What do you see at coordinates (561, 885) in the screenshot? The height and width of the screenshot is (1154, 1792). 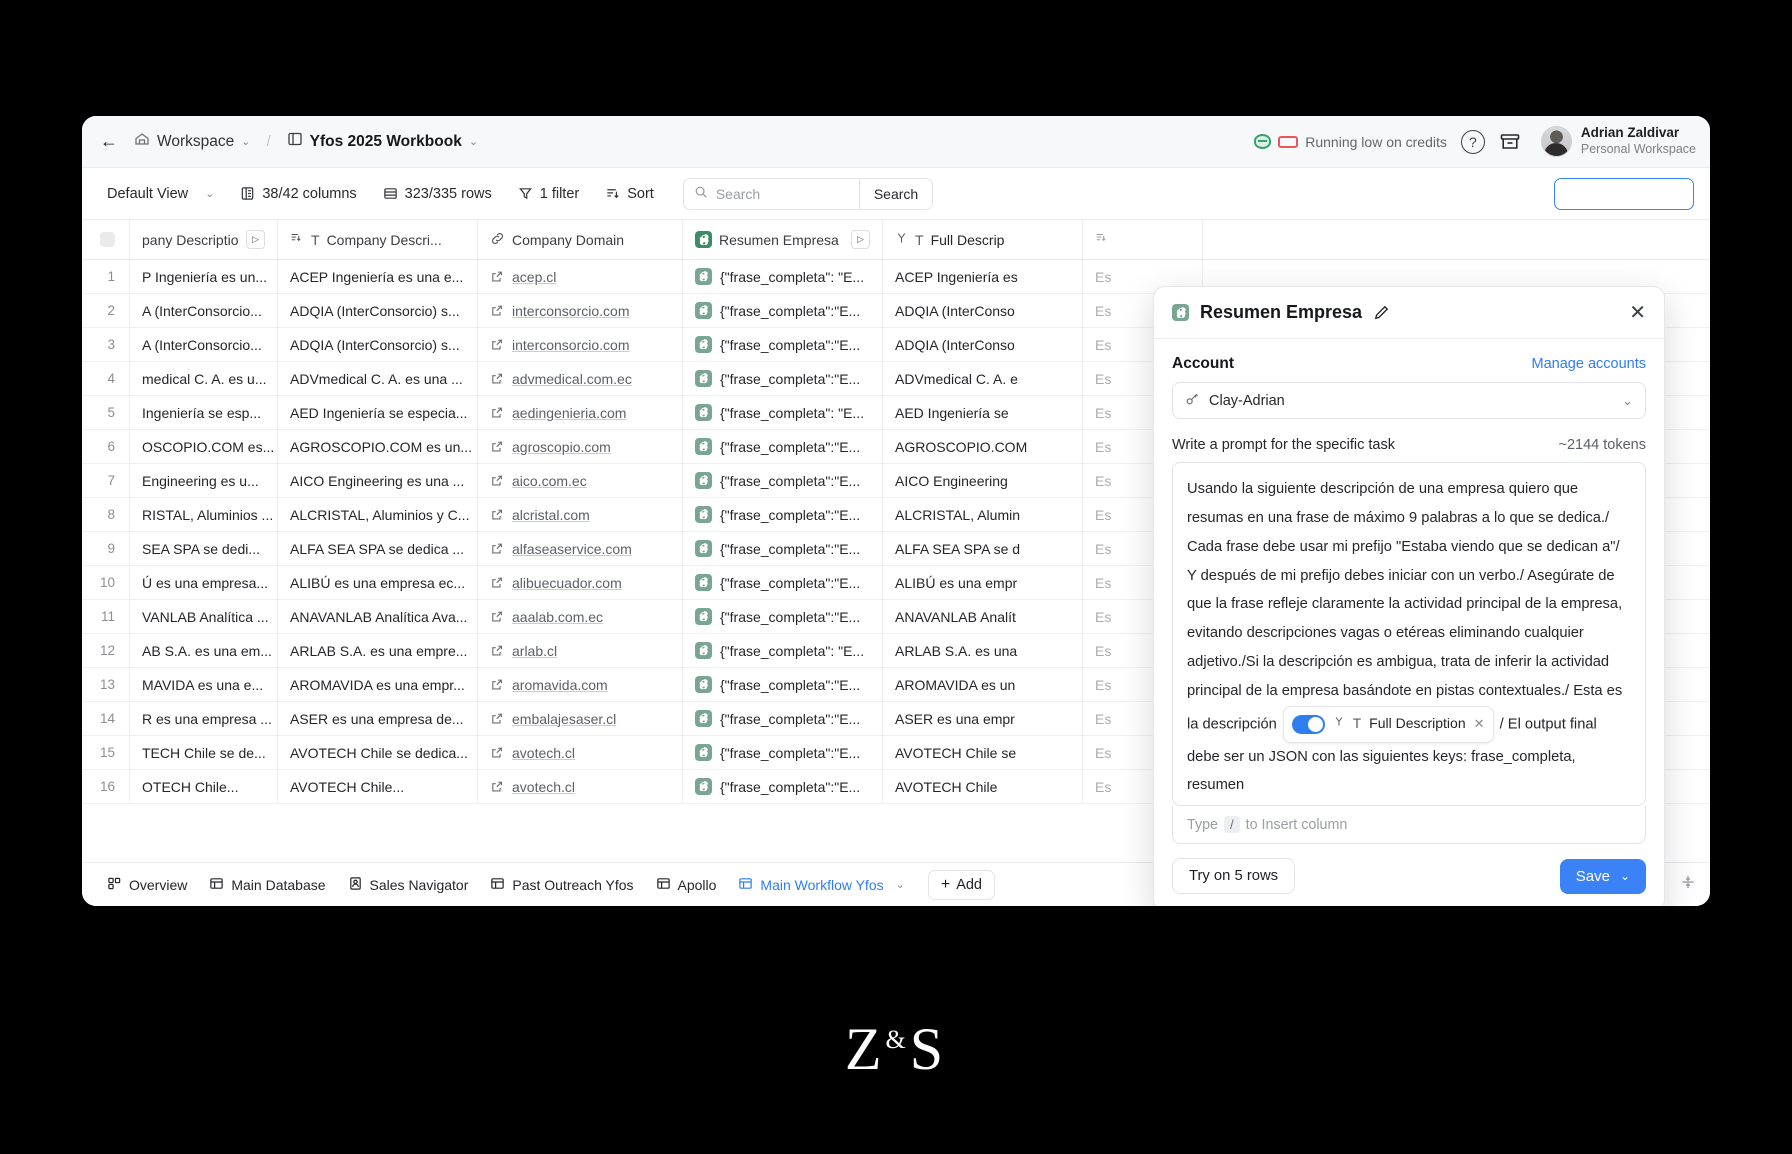 I see `sheet-tab-past-outreach-yfos: Past Outreach Yfos` at bounding box center [561, 885].